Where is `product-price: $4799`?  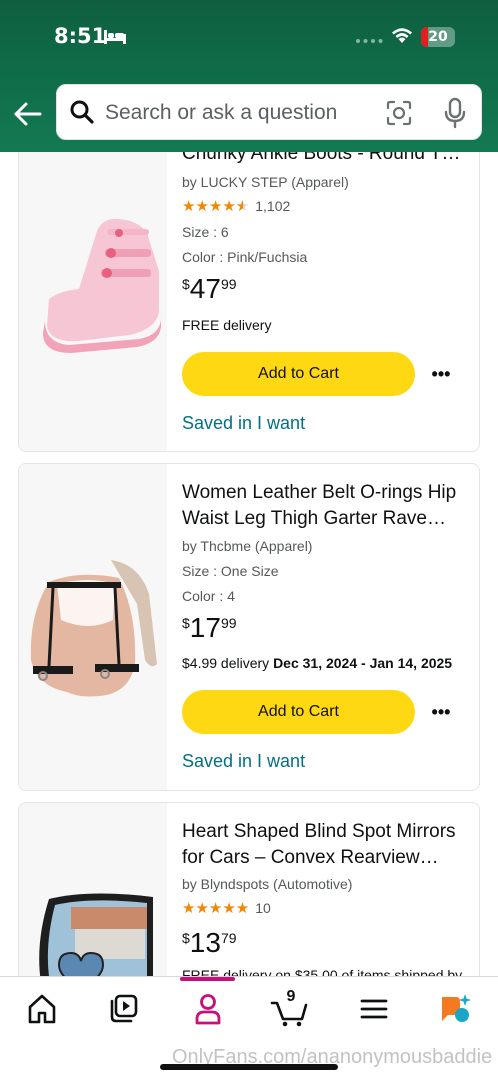 product-price: $4799 is located at coordinates (209, 289).